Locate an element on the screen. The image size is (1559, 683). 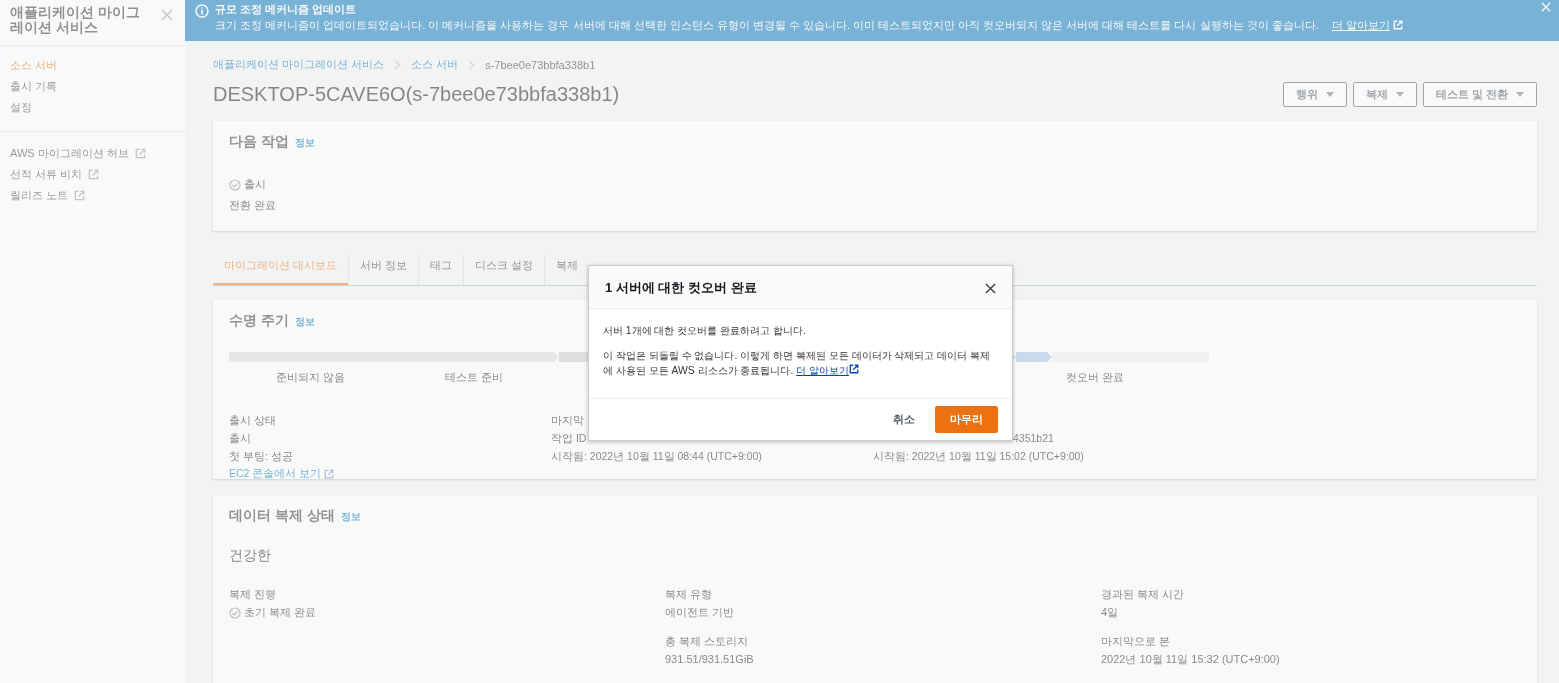
sidebar-link: 선적 서류 비치 is located at coordinates (46, 174).